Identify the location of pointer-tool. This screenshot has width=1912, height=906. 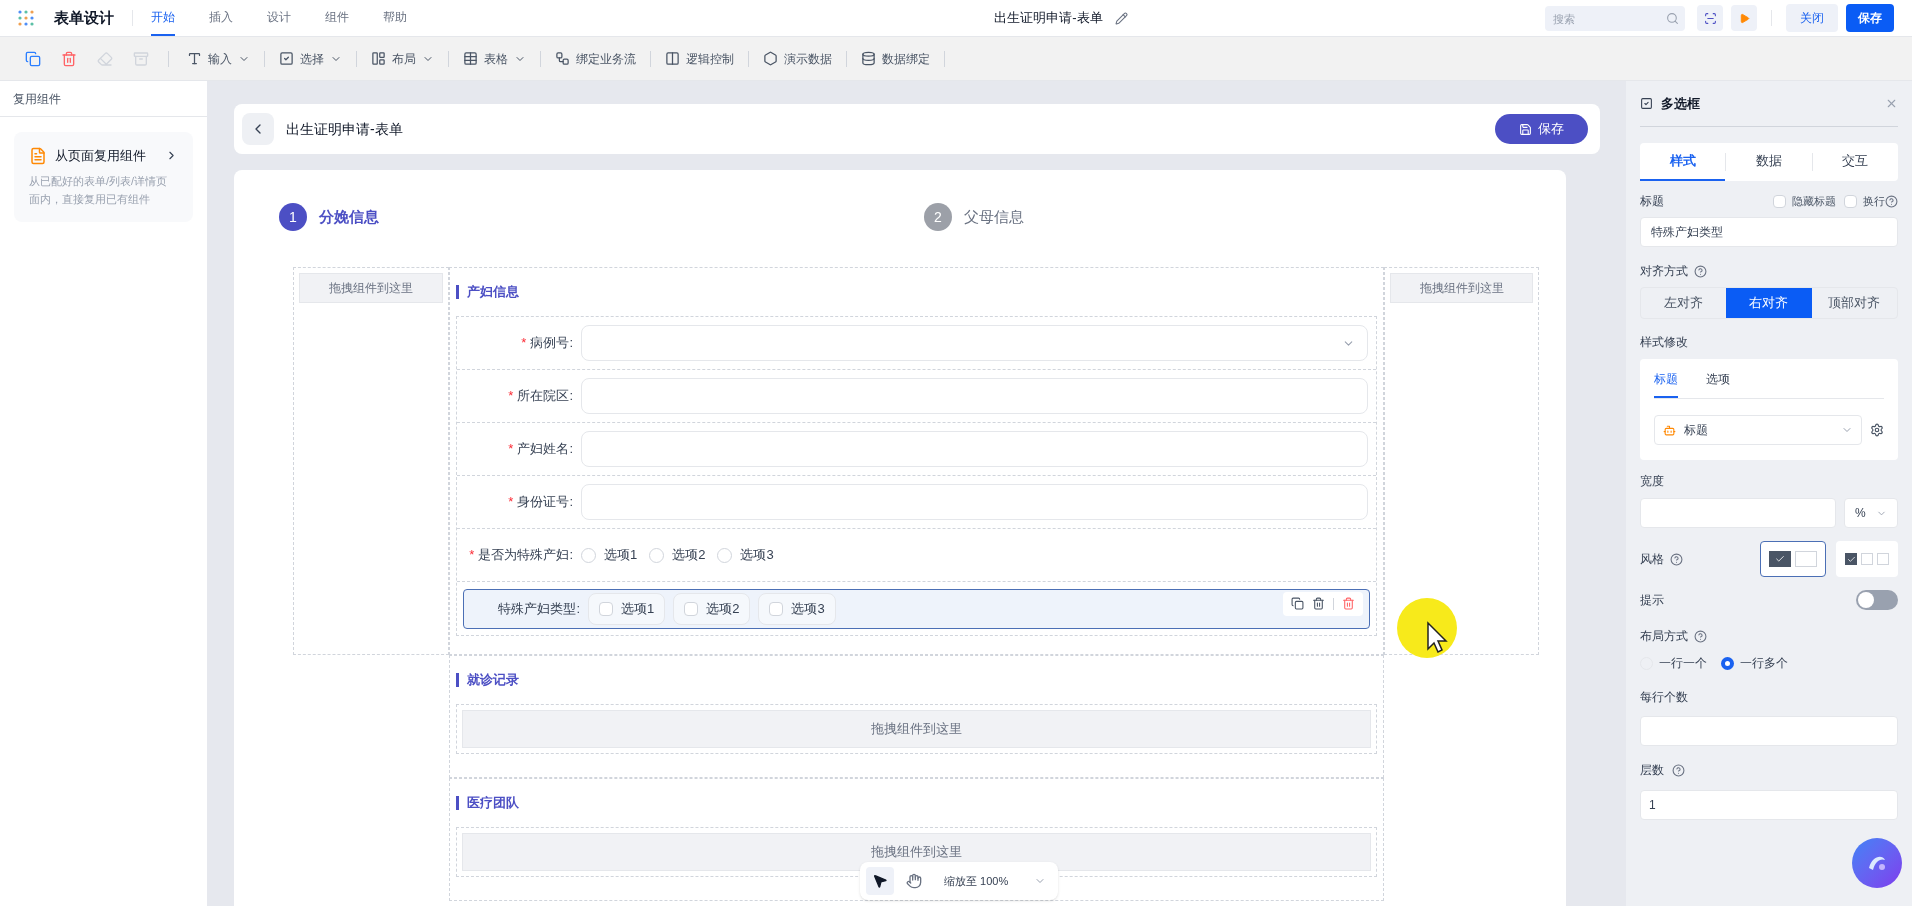
(880, 881).